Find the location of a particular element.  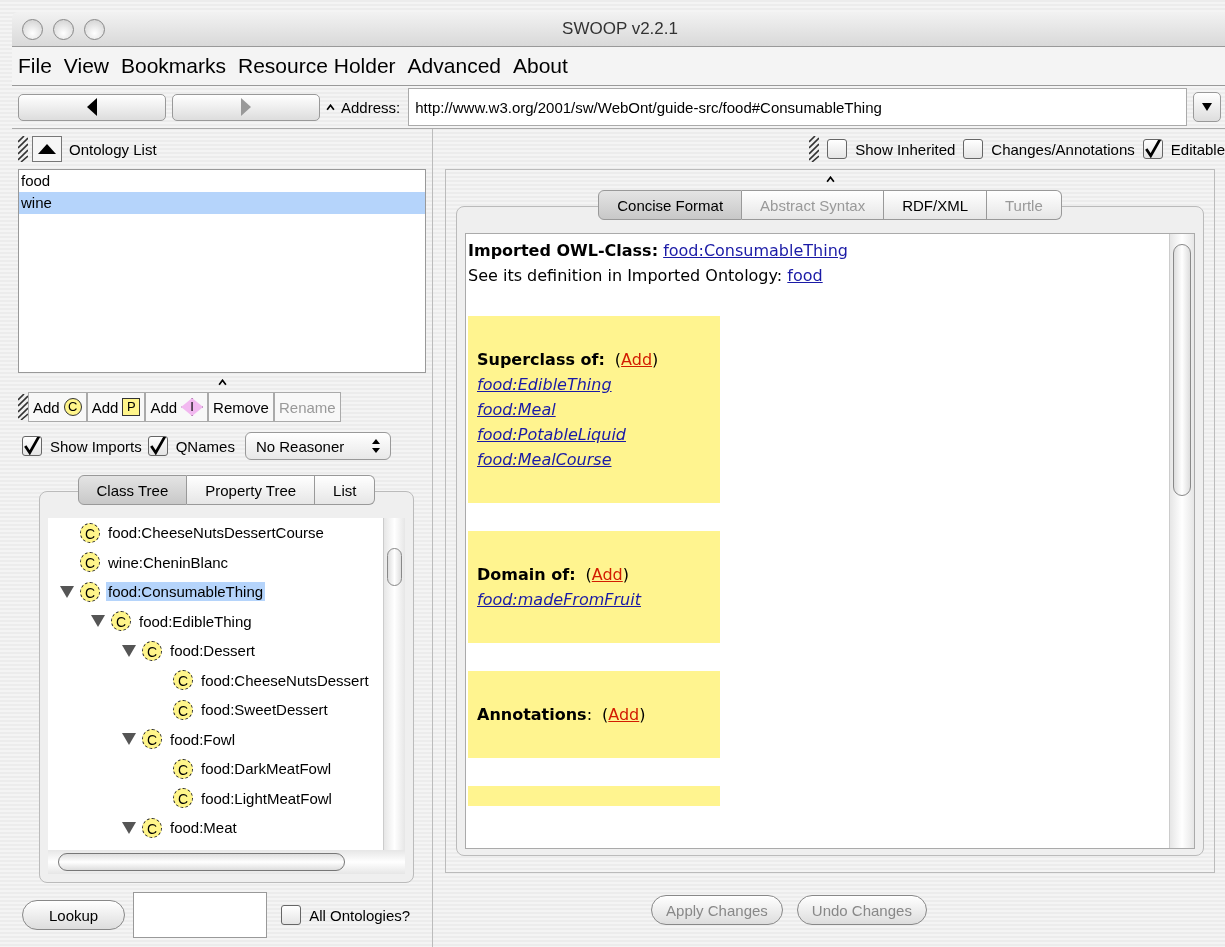

menu-item: View is located at coordinates (86, 66).